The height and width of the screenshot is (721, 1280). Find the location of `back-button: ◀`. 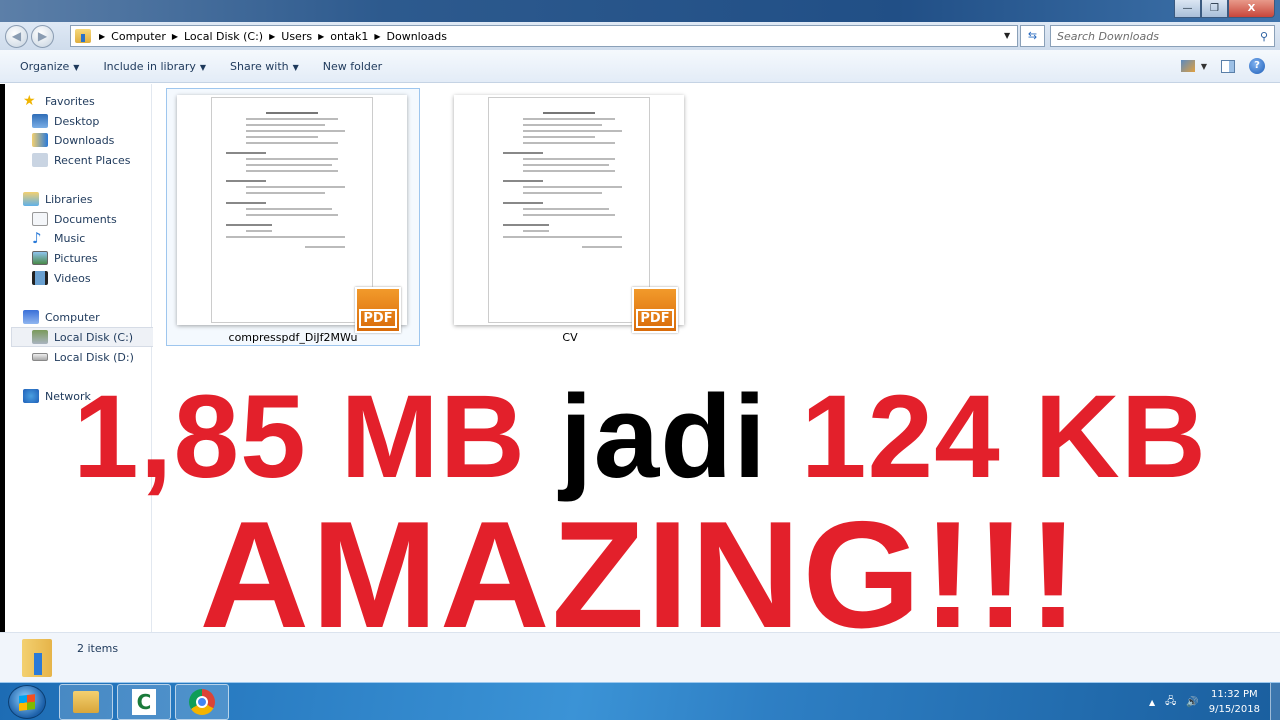

back-button: ◀ is located at coordinates (16, 36).